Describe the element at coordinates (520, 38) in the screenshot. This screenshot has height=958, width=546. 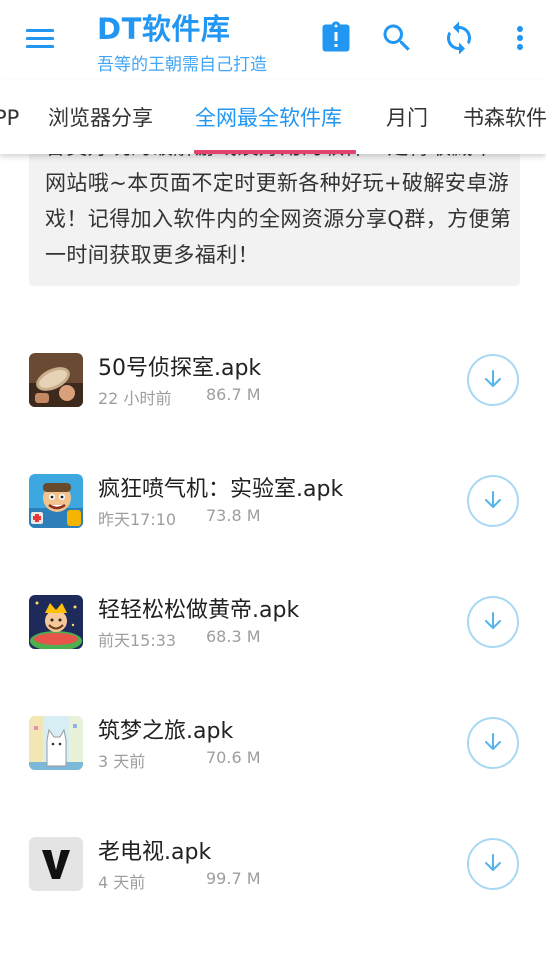
I see `more-vert-icon` at that location.